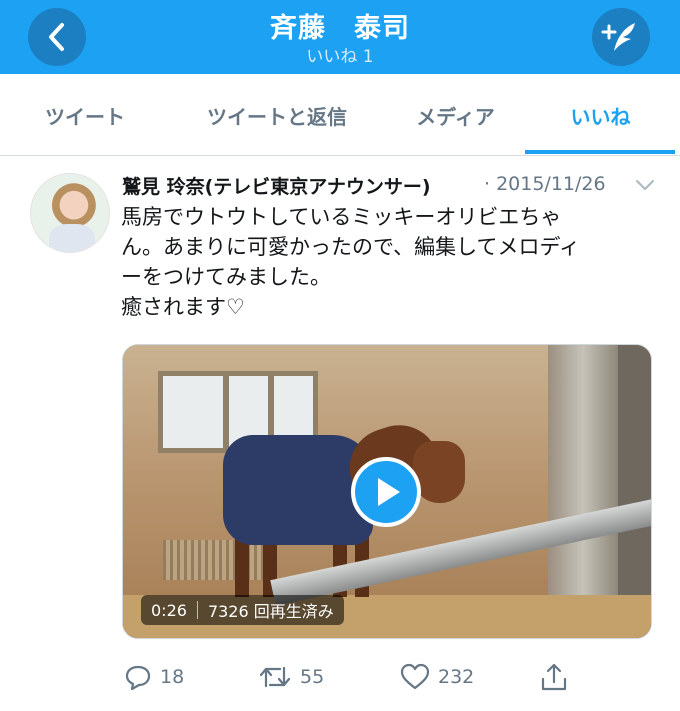 Image resolution: width=680 pixels, height=711 pixels. What do you see at coordinates (277, 115) in the screenshot?
I see `tab-tweets-and-replies: ツイートと返信` at bounding box center [277, 115].